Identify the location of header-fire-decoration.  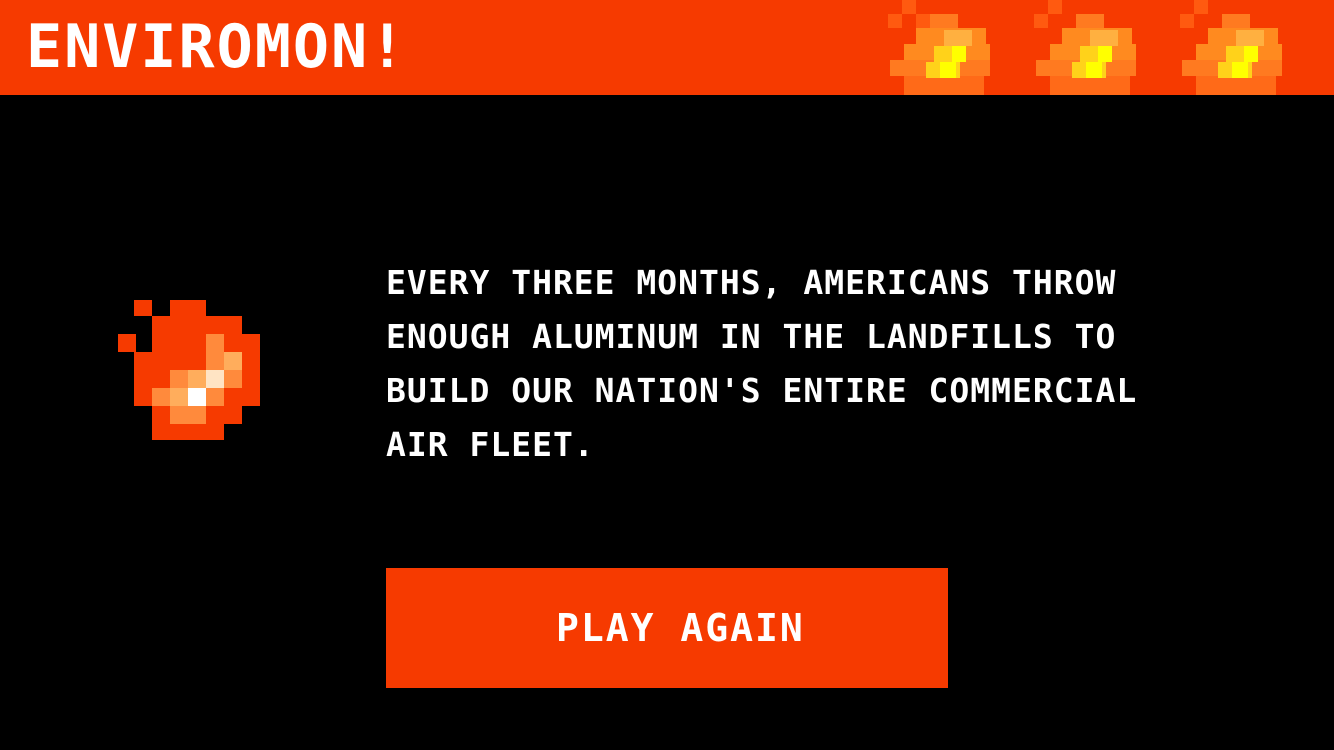
(1085, 47).